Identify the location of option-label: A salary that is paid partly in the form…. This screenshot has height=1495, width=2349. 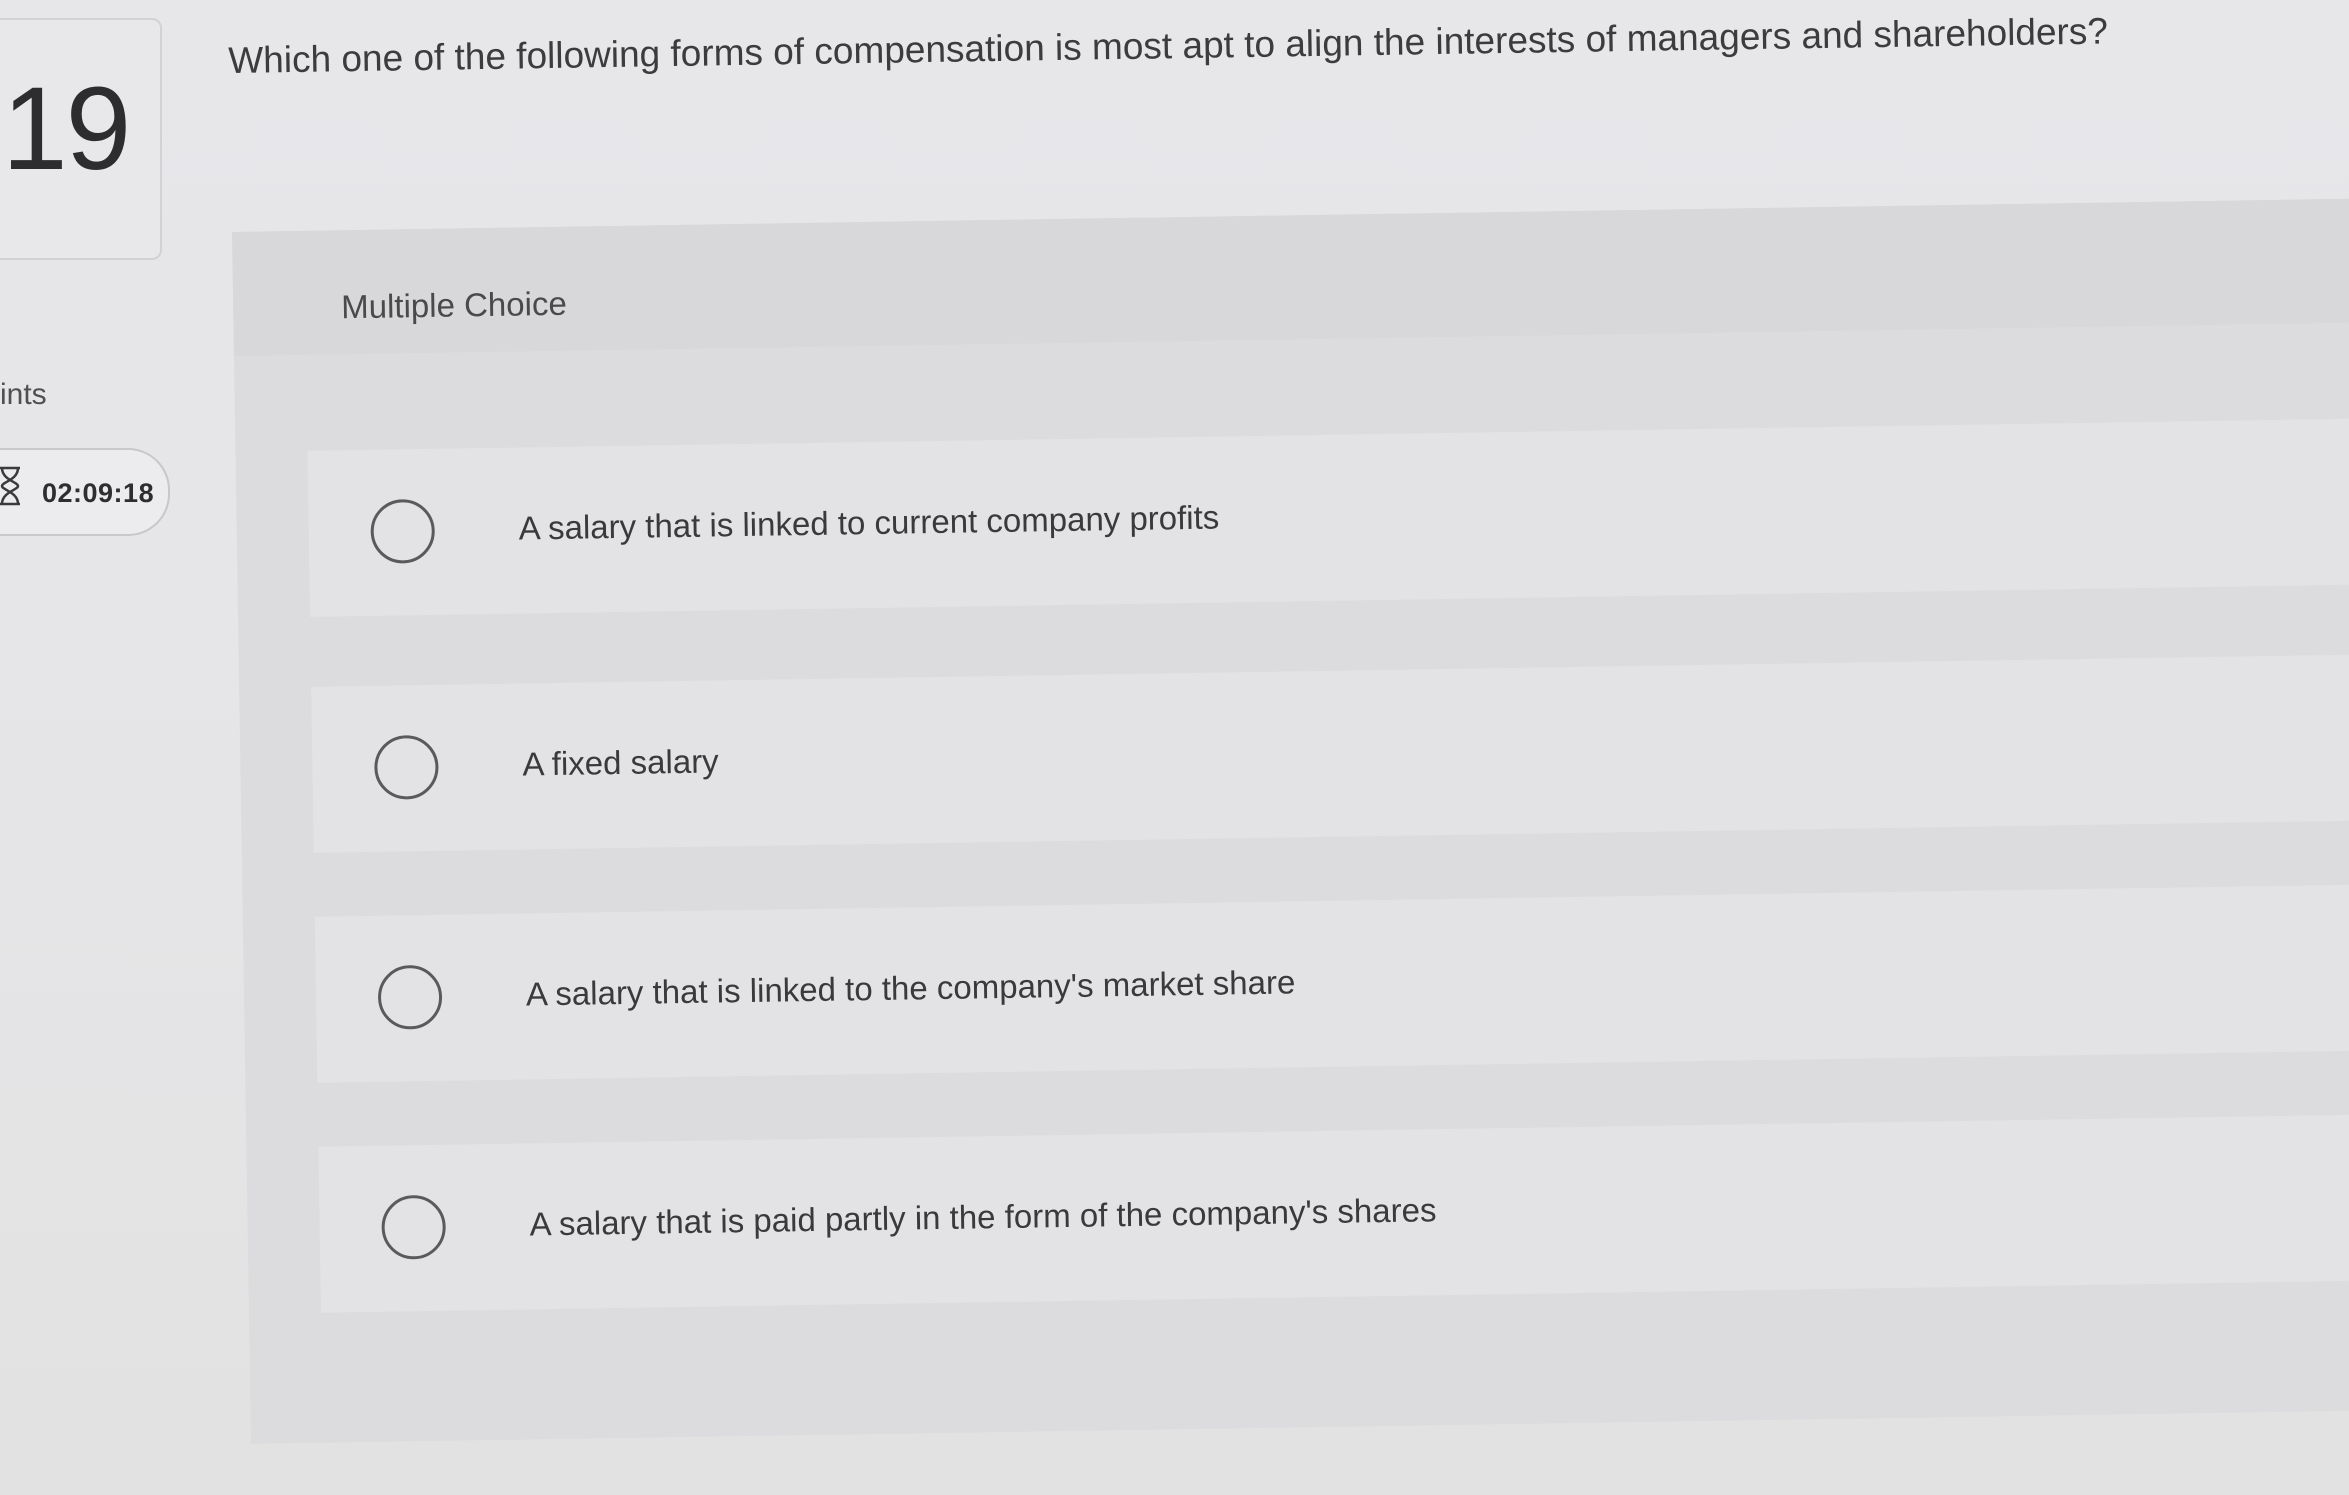
(983, 1217).